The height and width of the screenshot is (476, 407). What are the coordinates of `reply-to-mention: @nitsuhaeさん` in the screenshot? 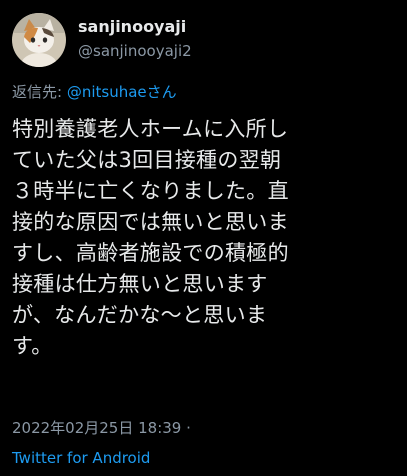 It's located at (122, 92).